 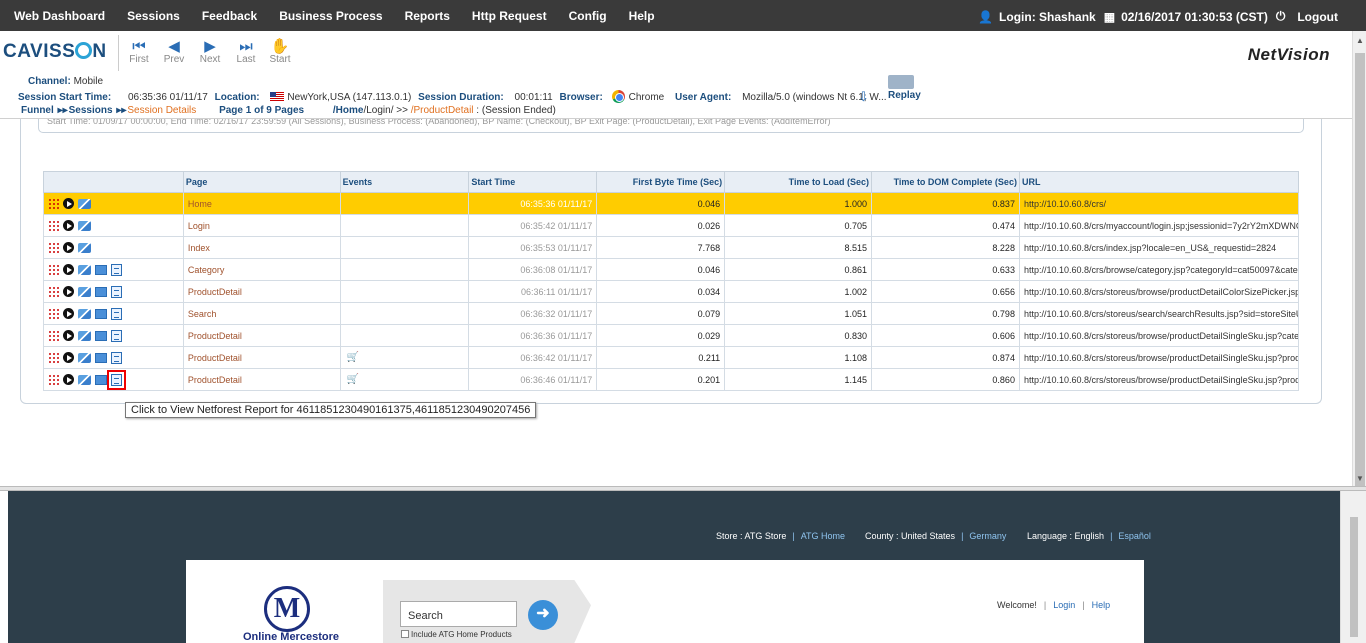 I want to click on main-scrollbar: ▲ ▼, so click(x=1359, y=264).